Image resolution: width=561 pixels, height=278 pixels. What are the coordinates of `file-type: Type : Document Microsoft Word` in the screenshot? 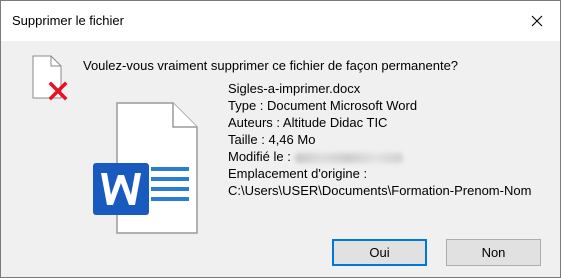 It's located at (323, 105).